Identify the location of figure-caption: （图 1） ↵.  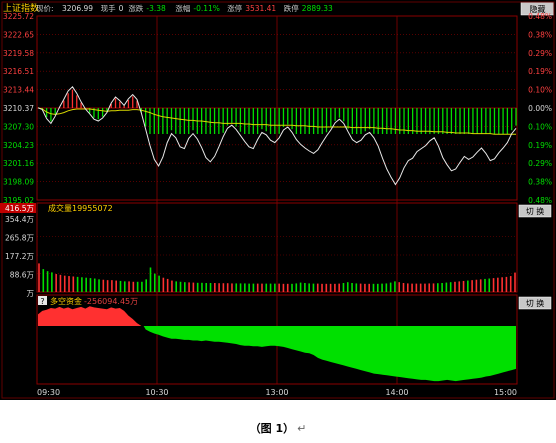
(278, 428).